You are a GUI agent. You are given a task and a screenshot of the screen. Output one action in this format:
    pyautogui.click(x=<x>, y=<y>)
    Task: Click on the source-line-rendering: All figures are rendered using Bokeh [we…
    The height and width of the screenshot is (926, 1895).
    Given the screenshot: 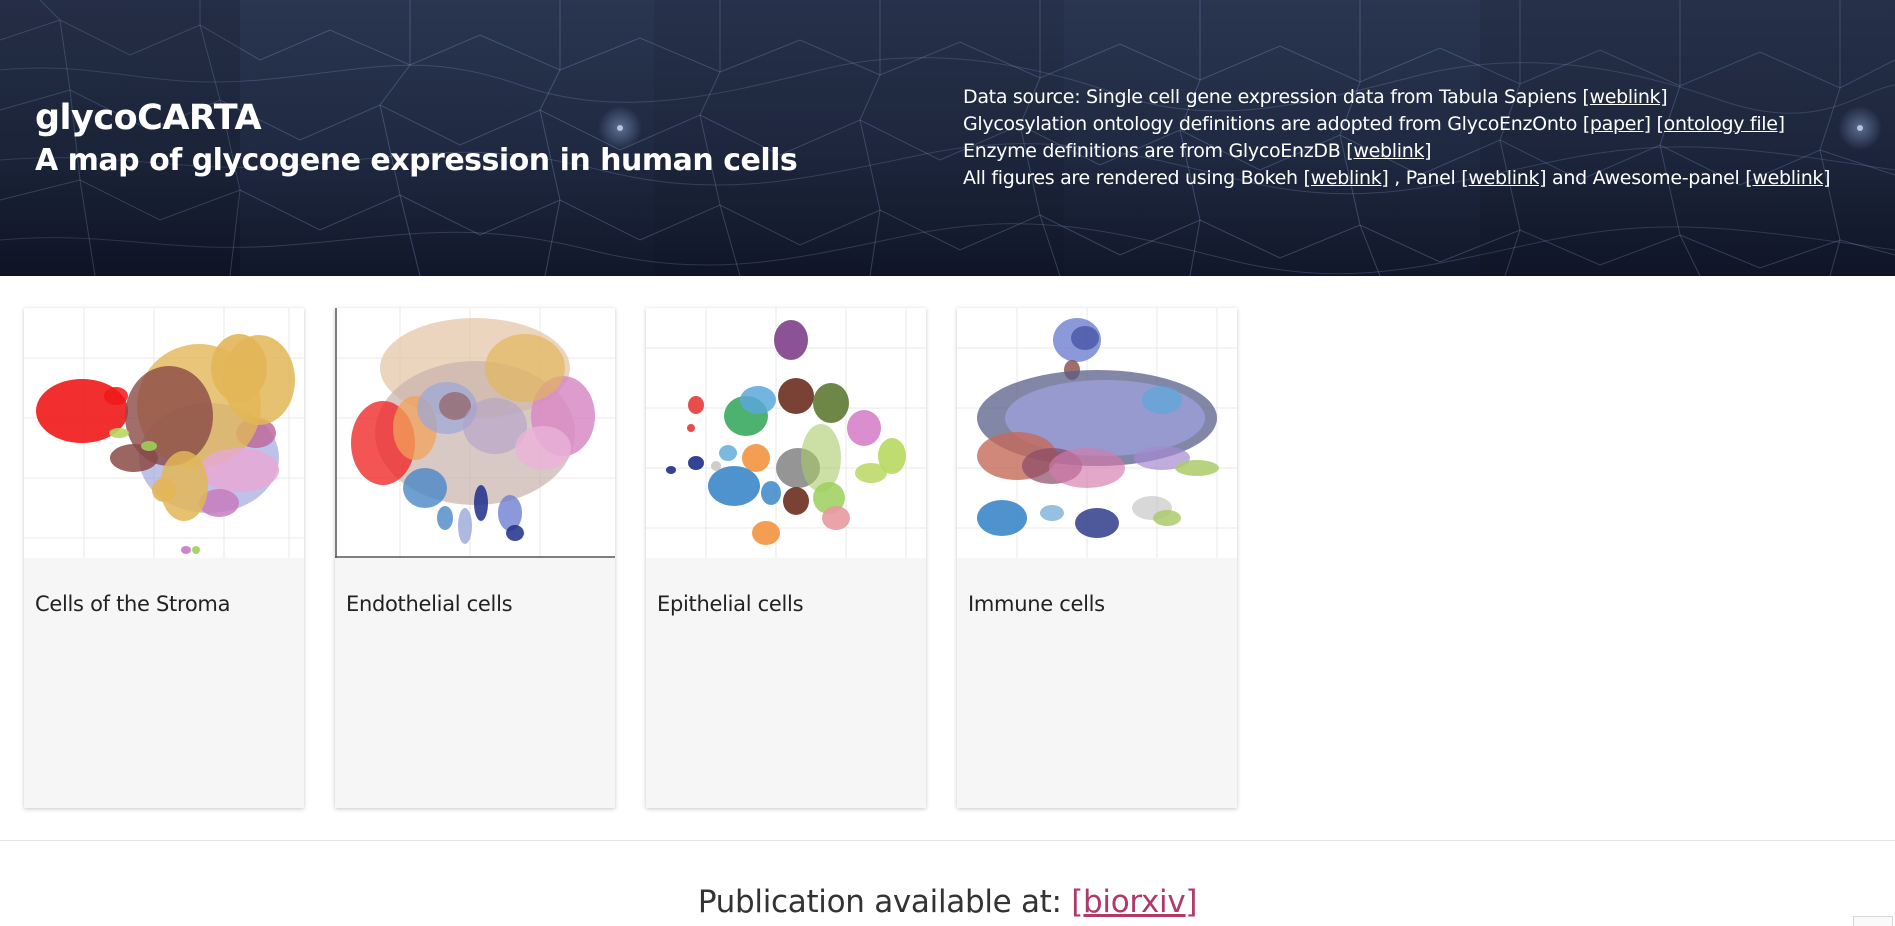 What is the action you would take?
    pyautogui.click(x=1397, y=178)
    